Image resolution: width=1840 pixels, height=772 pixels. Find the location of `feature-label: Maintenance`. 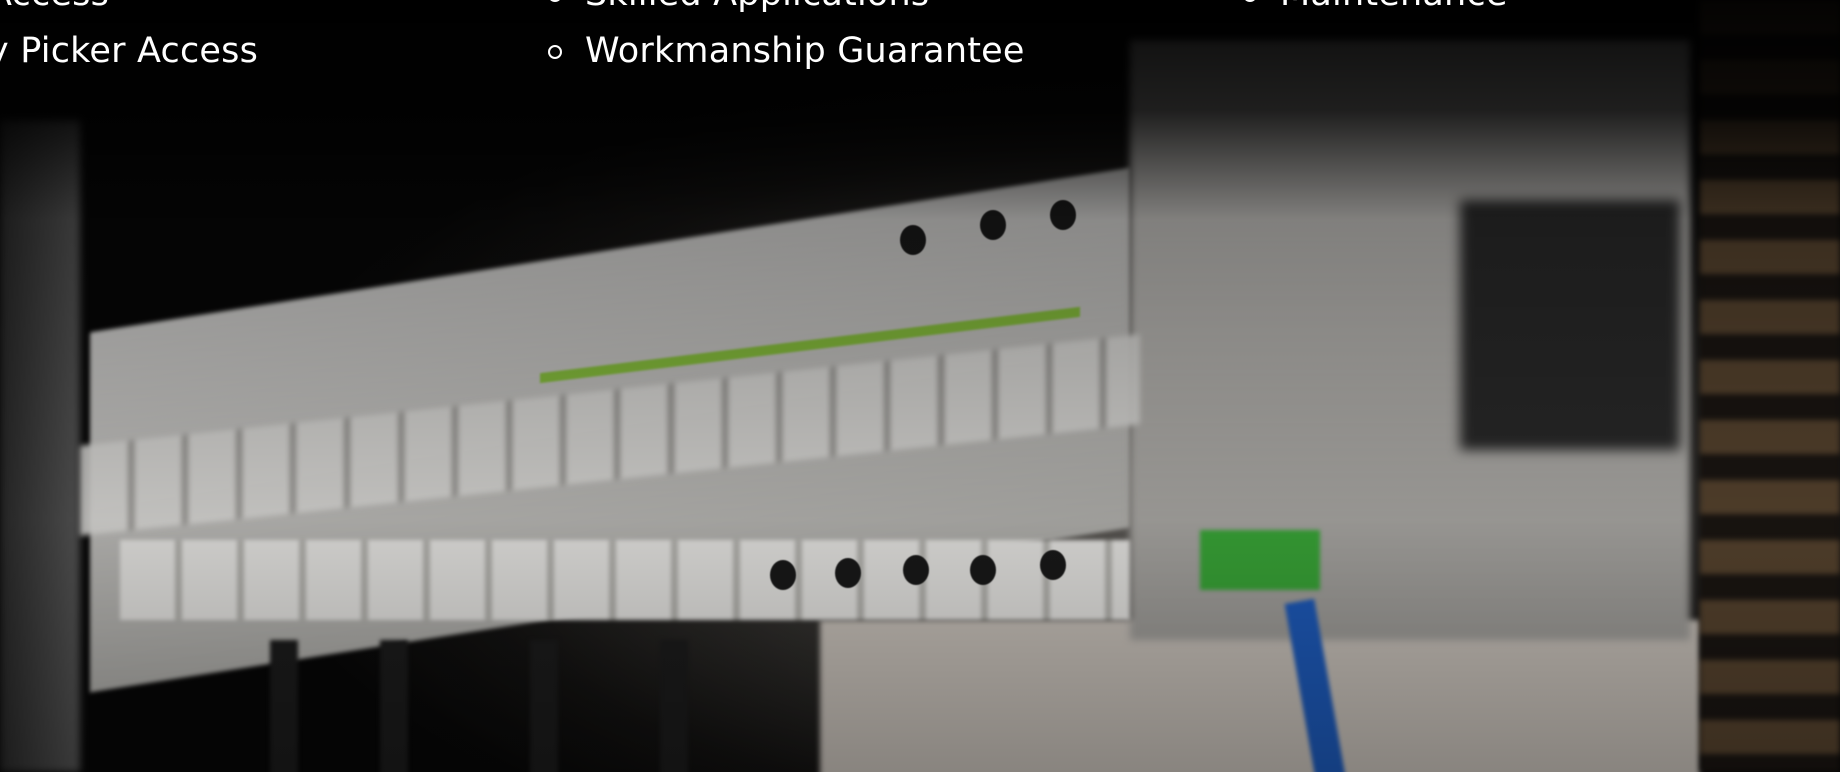

feature-label: Maintenance is located at coordinates (1394, 7).